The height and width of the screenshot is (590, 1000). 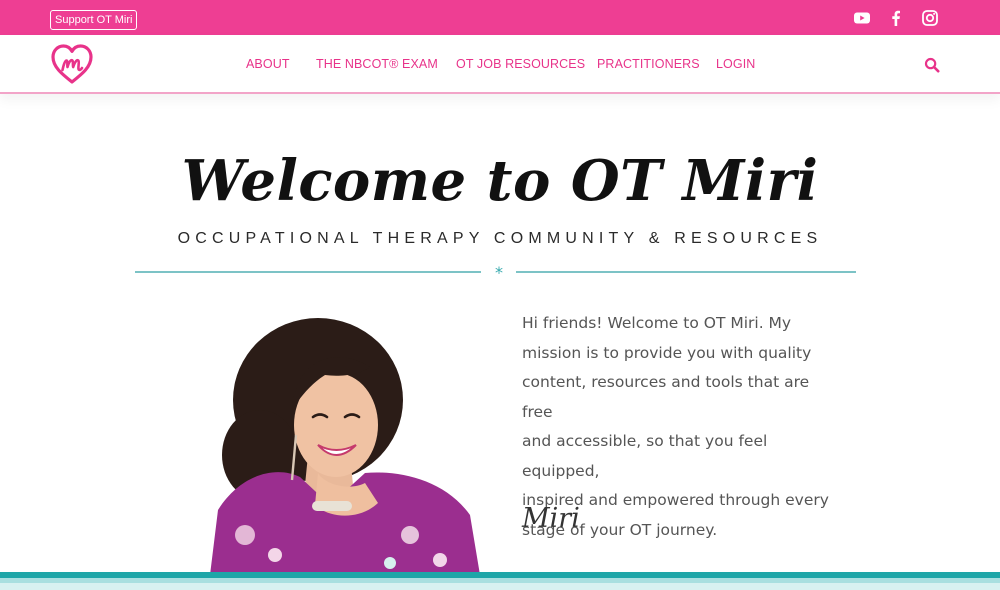 What do you see at coordinates (500, 181) in the screenshot?
I see `page-title: Welcome to OT Miri` at bounding box center [500, 181].